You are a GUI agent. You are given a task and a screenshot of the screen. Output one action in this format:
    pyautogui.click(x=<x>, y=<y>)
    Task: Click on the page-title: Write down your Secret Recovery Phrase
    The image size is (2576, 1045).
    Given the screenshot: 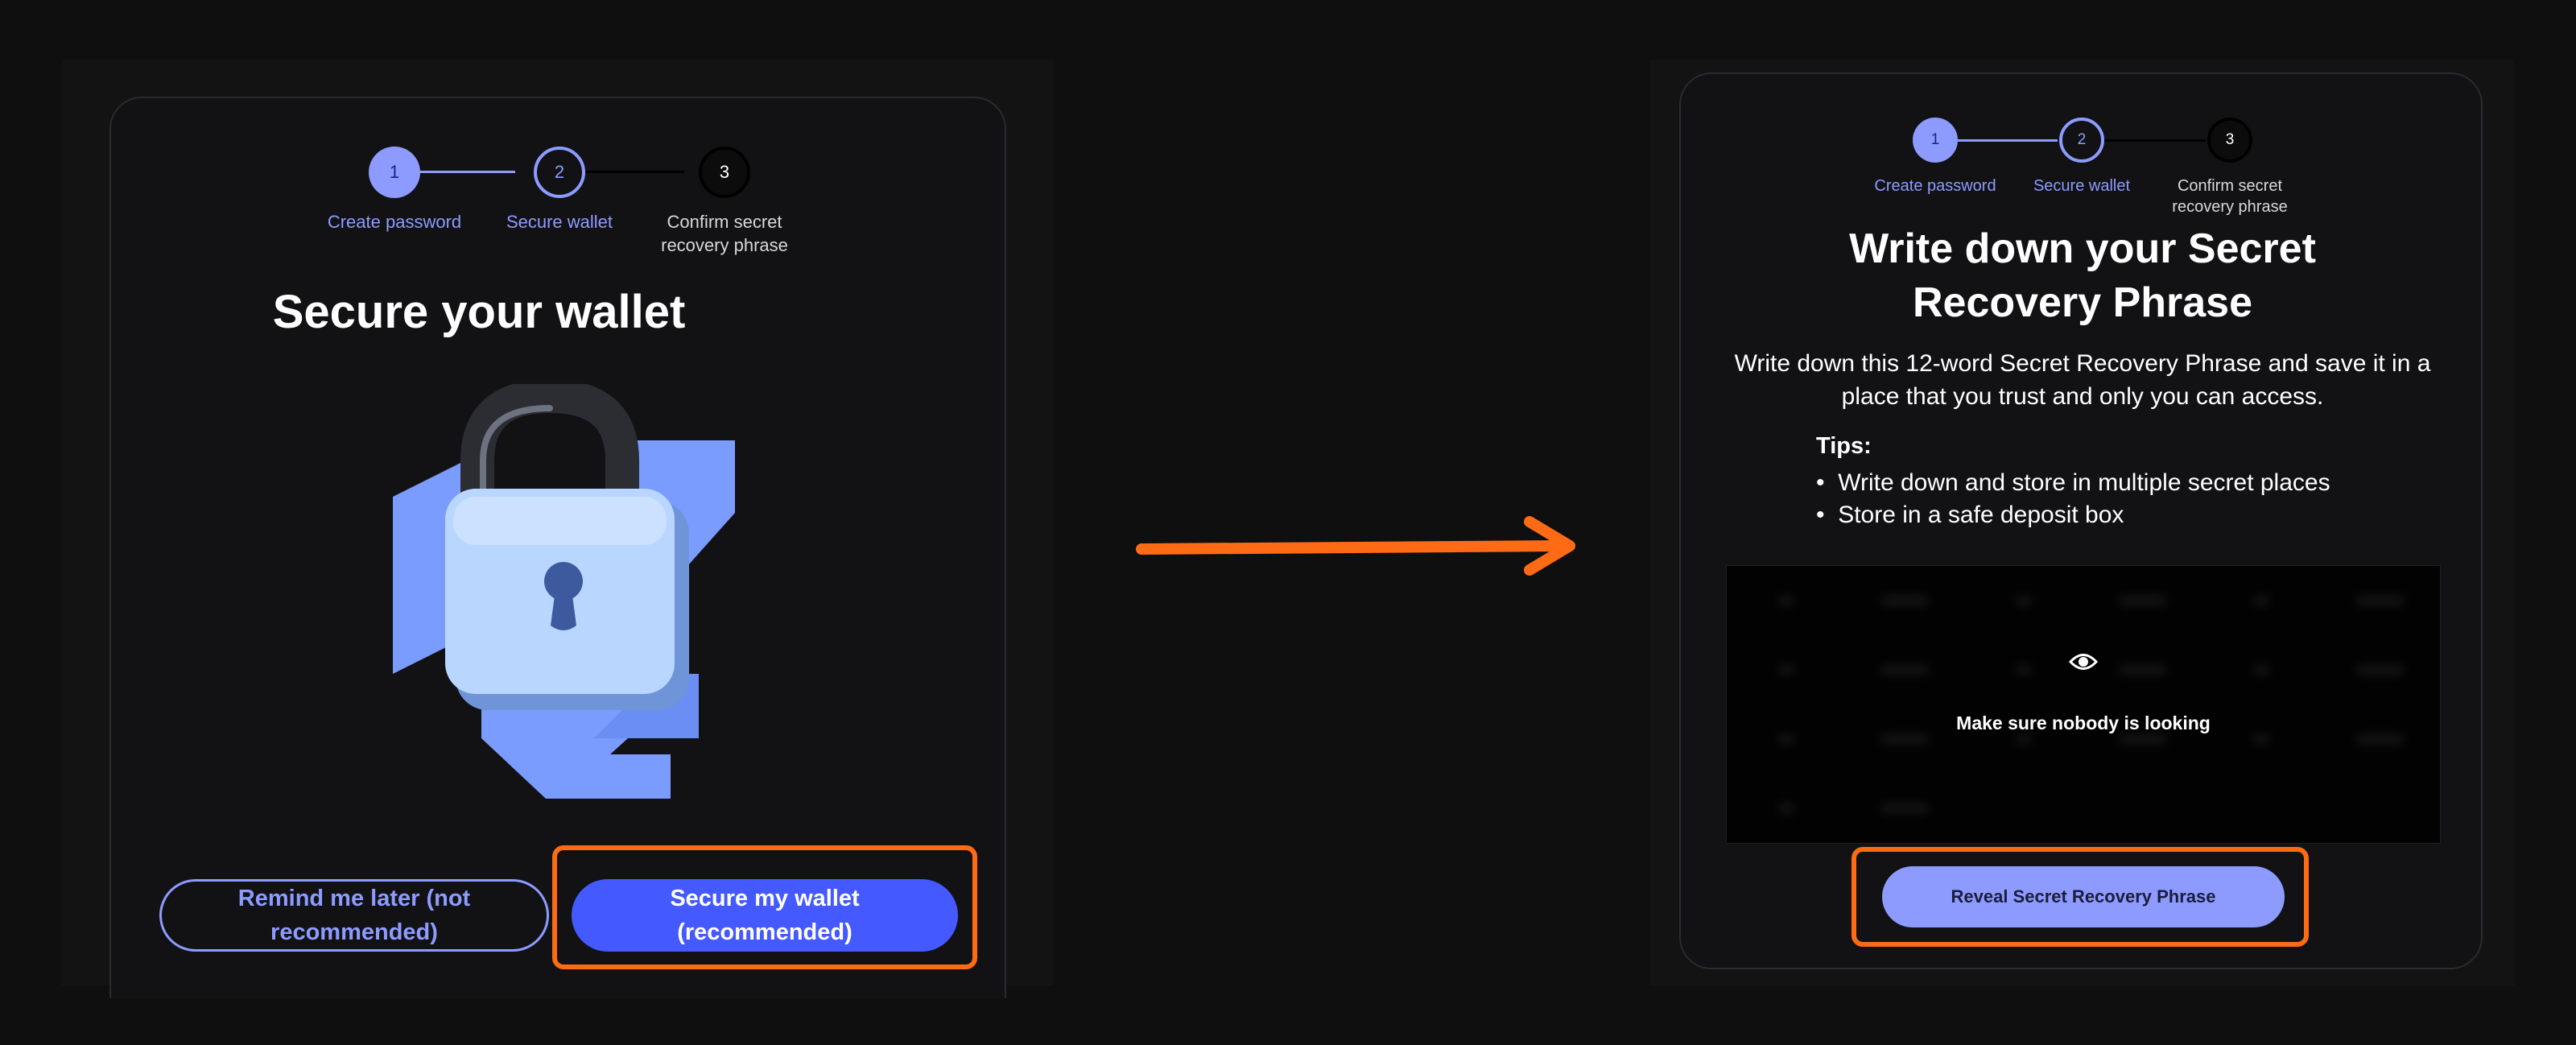 What is the action you would take?
    pyautogui.click(x=2082, y=275)
    